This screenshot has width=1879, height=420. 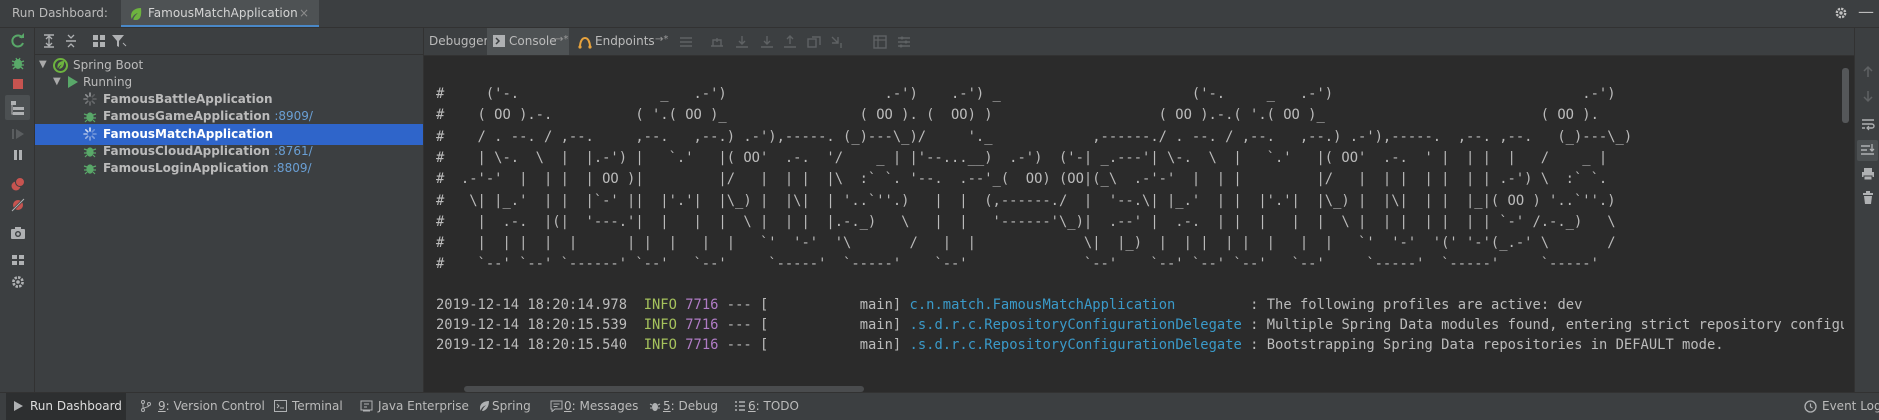 What do you see at coordinates (591, 406) in the screenshot?
I see `messages-tool-button: 0: Messages` at bounding box center [591, 406].